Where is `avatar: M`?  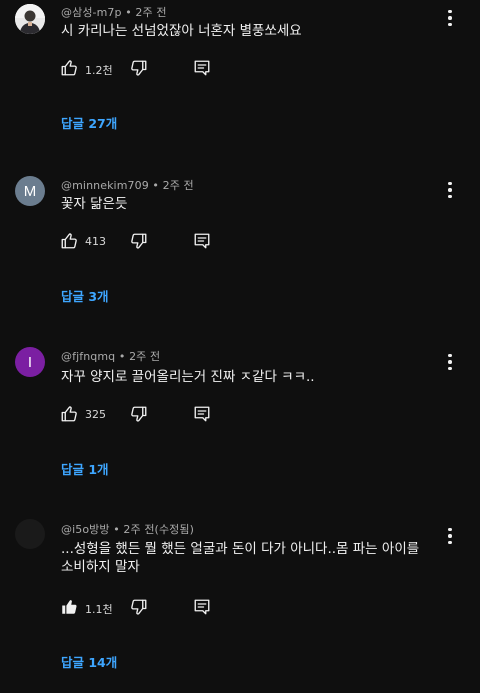
avatar: M is located at coordinates (30, 191).